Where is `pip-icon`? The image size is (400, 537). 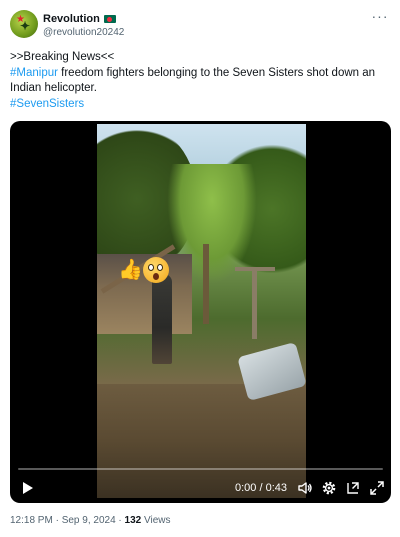
pip-icon is located at coordinates (353, 488).